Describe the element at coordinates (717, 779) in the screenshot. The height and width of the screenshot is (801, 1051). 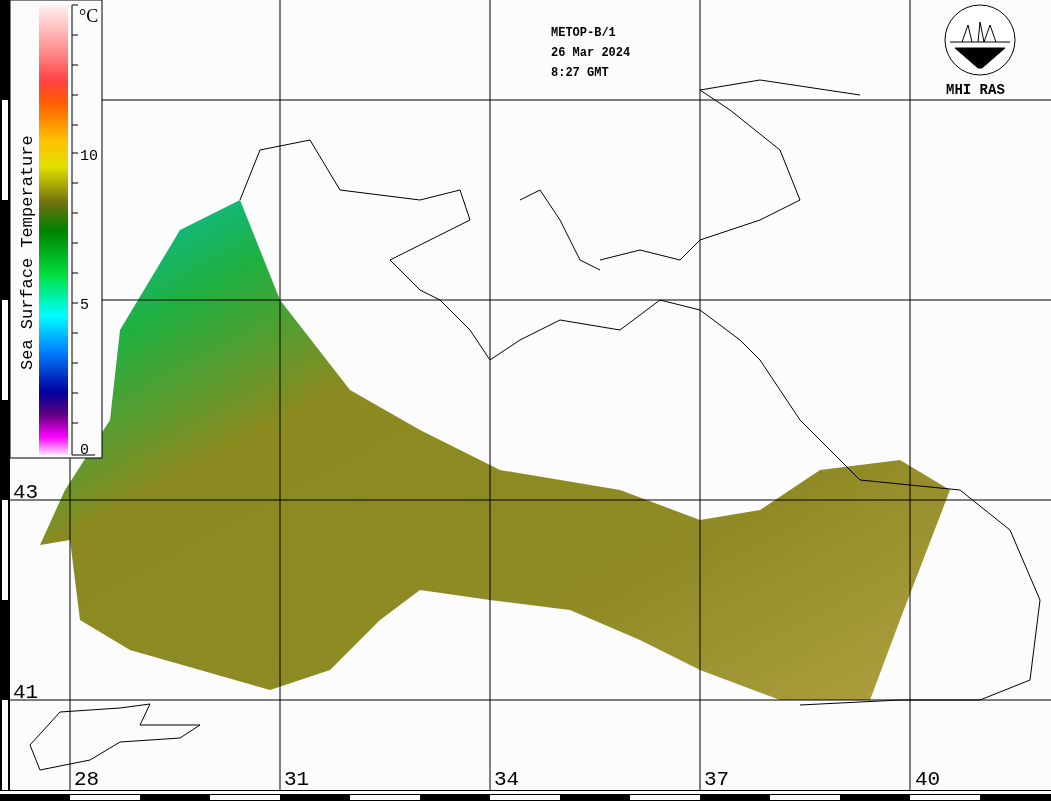
I see `longitude-label: 37` at that location.